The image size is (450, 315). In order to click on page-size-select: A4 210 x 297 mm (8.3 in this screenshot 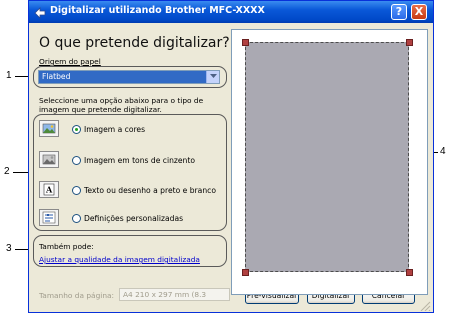, I will do `click(174, 294)`.